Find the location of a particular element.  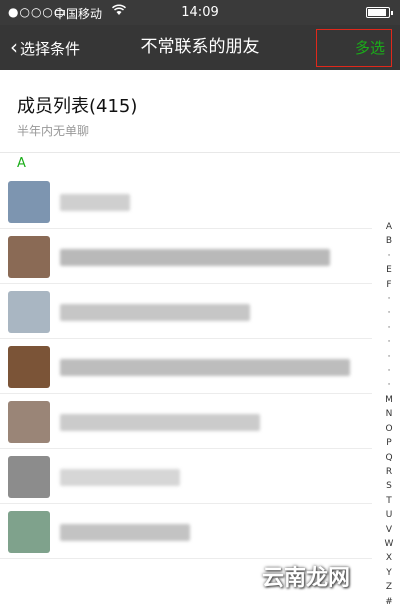

index-letter: E is located at coordinates (389, 270).